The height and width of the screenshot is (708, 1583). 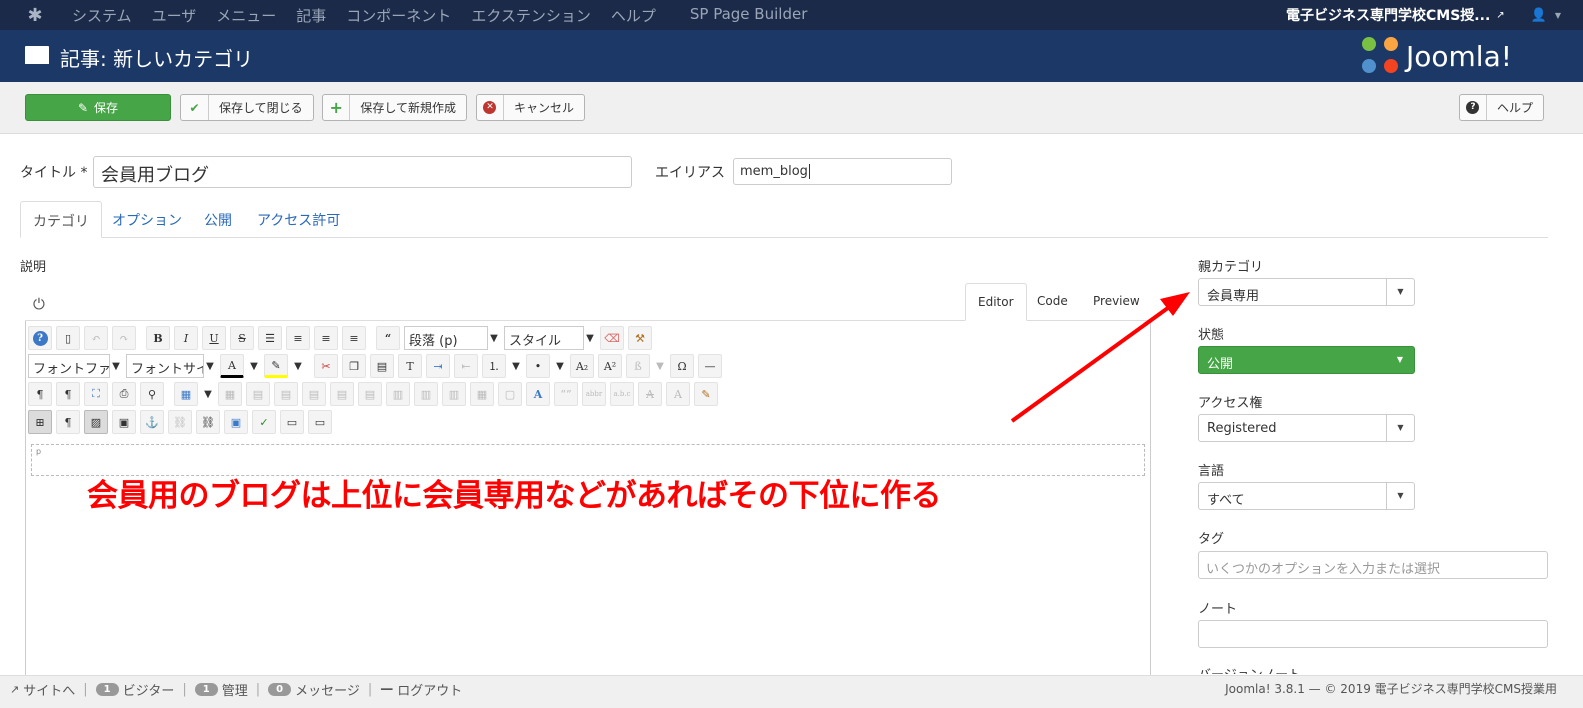 What do you see at coordinates (246, 15) in the screenshot?
I see `menu-menus: メニュー` at bounding box center [246, 15].